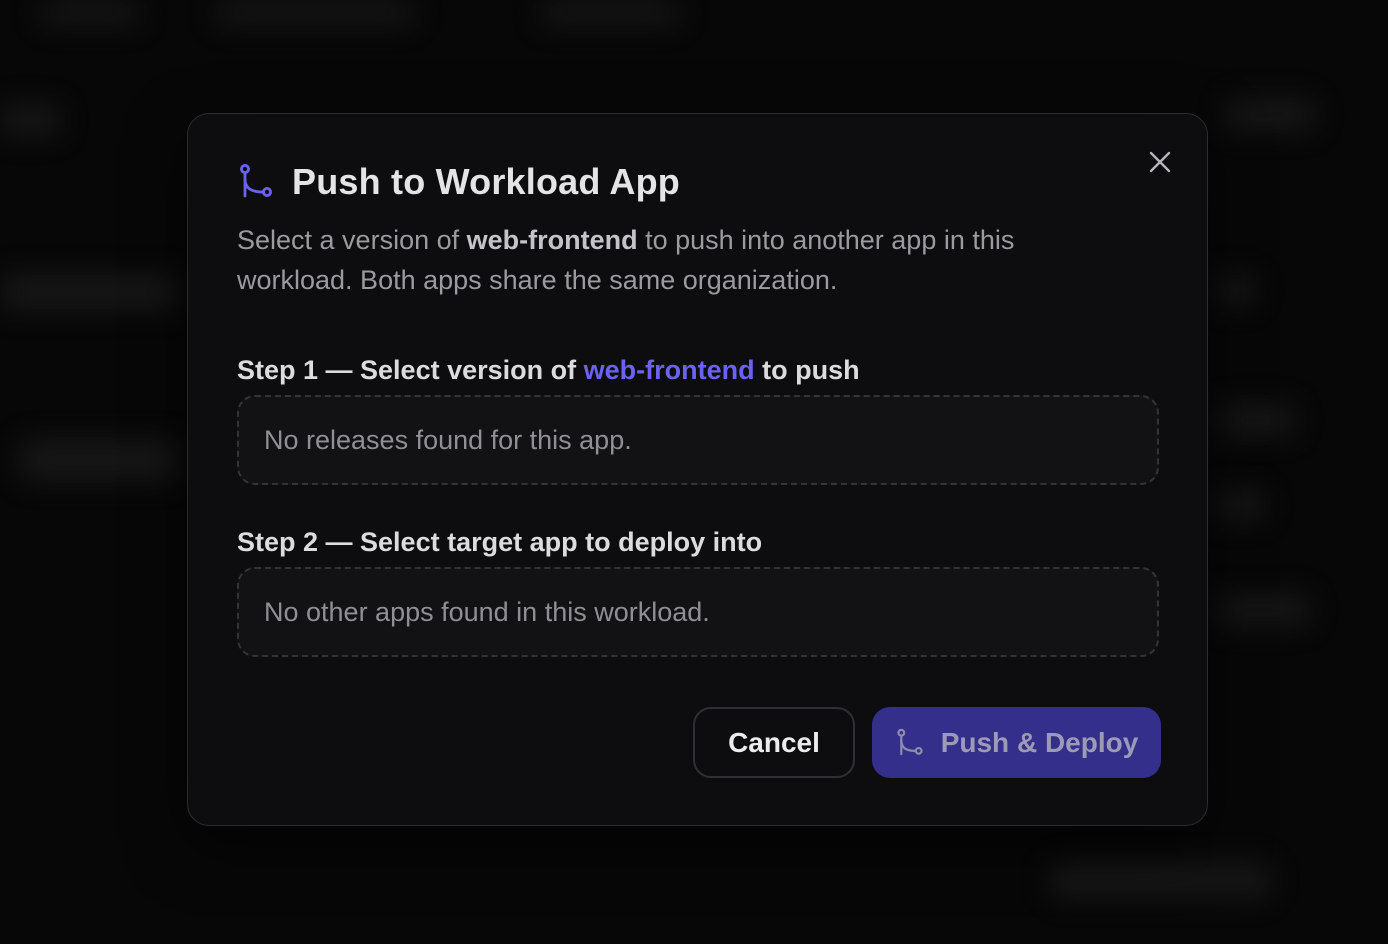 Image resolution: width=1388 pixels, height=944 pixels. Describe the element at coordinates (552, 240) in the screenshot. I see `description-app-name: web-frontend` at that location.